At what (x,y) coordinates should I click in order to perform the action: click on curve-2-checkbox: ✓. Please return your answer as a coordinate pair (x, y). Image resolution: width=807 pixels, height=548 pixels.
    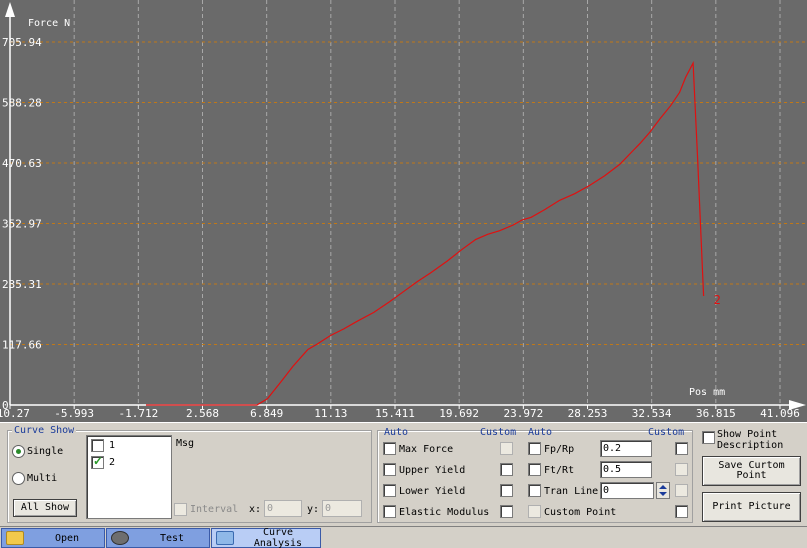
    Looking at the image, I should click on (97, 461).